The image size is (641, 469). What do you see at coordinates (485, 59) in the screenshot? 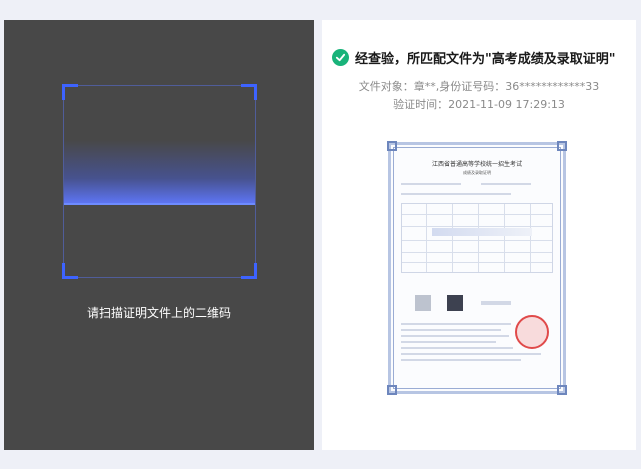
I see `result-title-text: 经查验，所匹配文件为"高考成绩及录取证明"` at bounding box center [485, 59].